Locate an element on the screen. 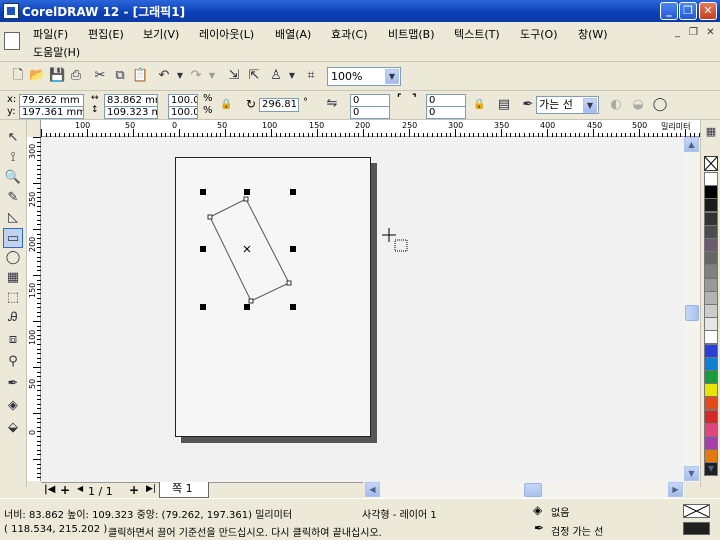 The width and height of the screenshot is (720, 540). vertical-scroll-thumb is located at coordinates (692, 313).